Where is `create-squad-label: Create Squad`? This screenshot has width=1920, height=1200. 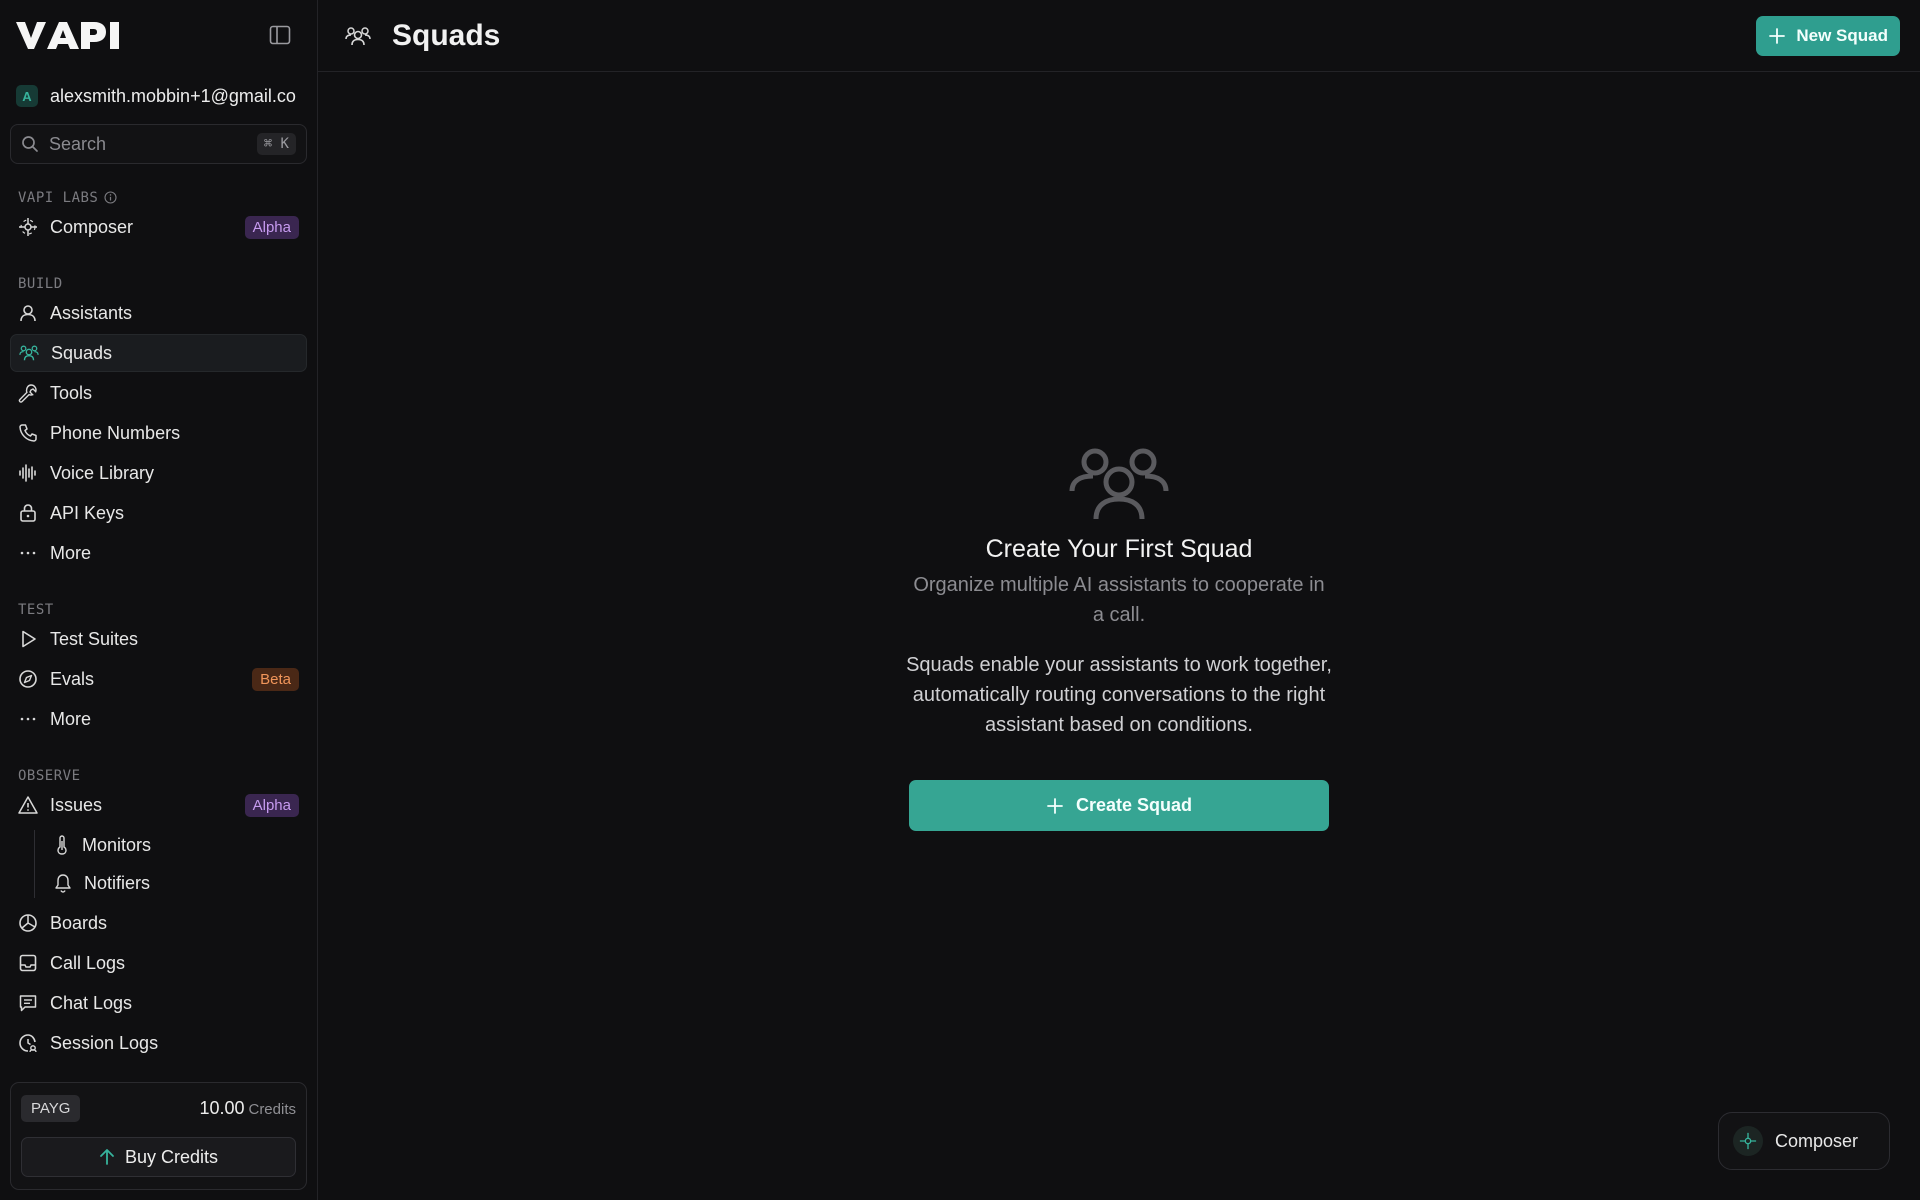
create-squad-label: Create Squad is located at coordinates (1134, 805).